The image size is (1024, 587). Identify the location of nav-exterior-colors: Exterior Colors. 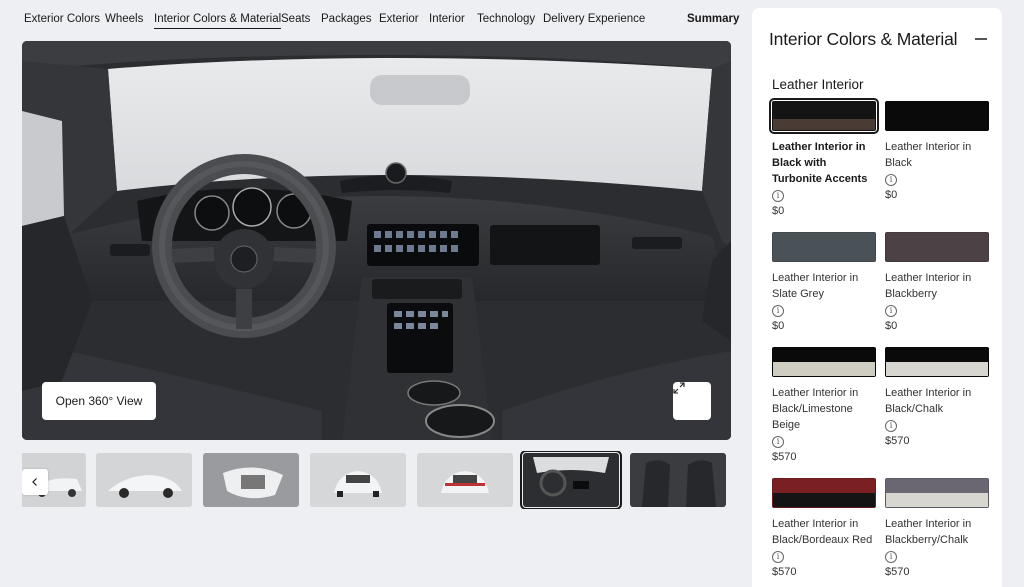
(62, 19).